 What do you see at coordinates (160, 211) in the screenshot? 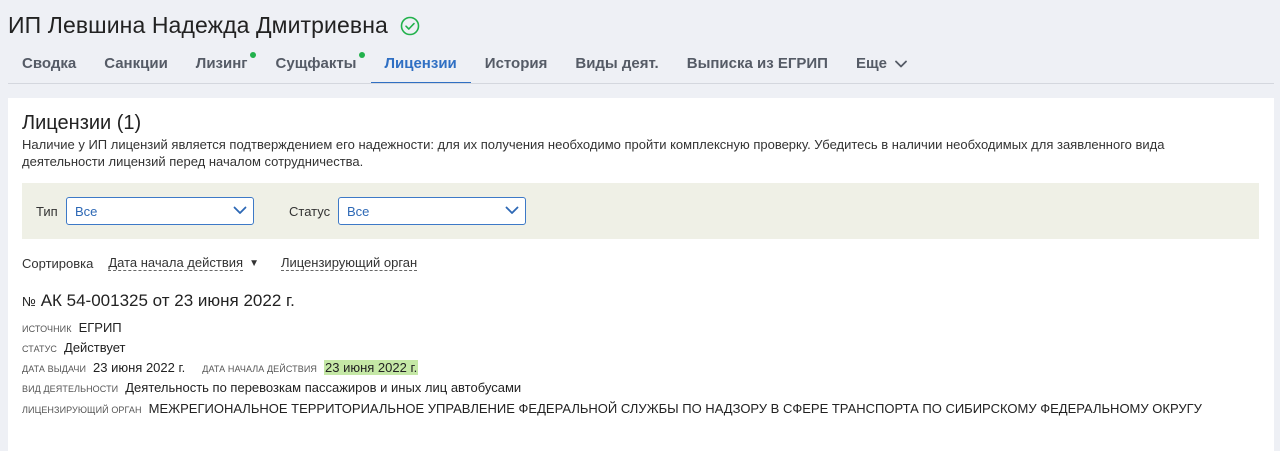
I see `type-select: Все` at bounding box center [160, 211].